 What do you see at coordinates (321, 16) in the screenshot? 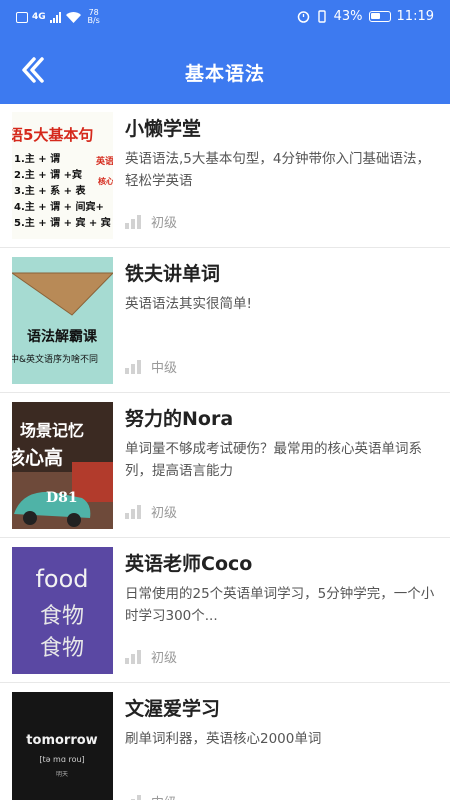
I see `vibrate-icon` at bounding box center [321, 16].